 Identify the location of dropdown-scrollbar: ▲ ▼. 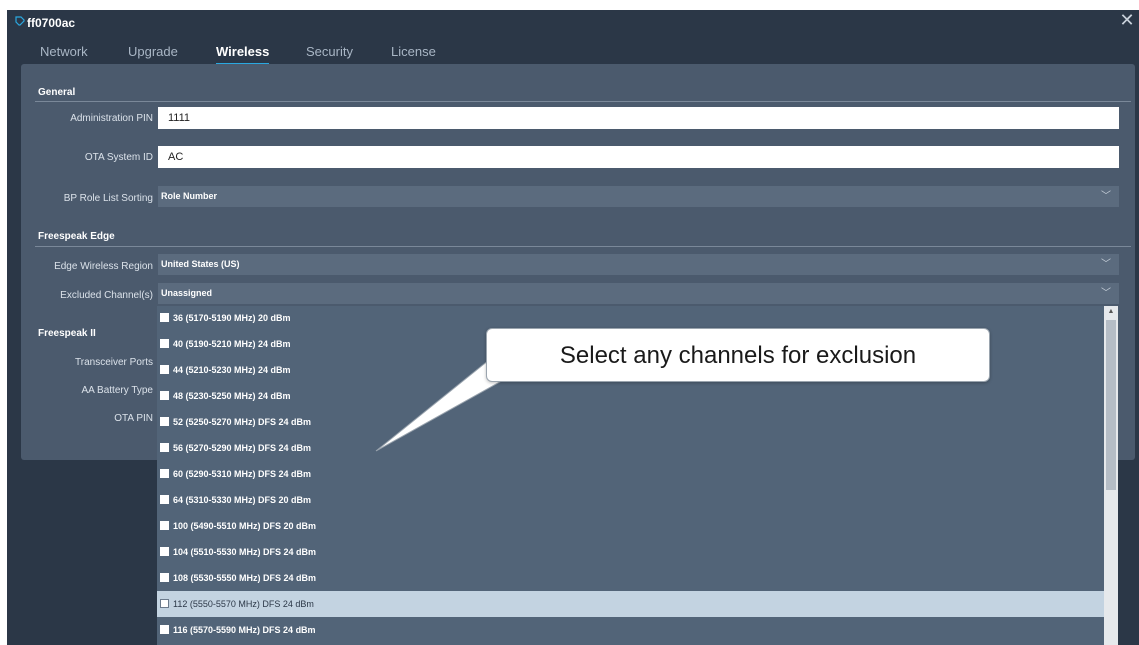
(1111, 475).